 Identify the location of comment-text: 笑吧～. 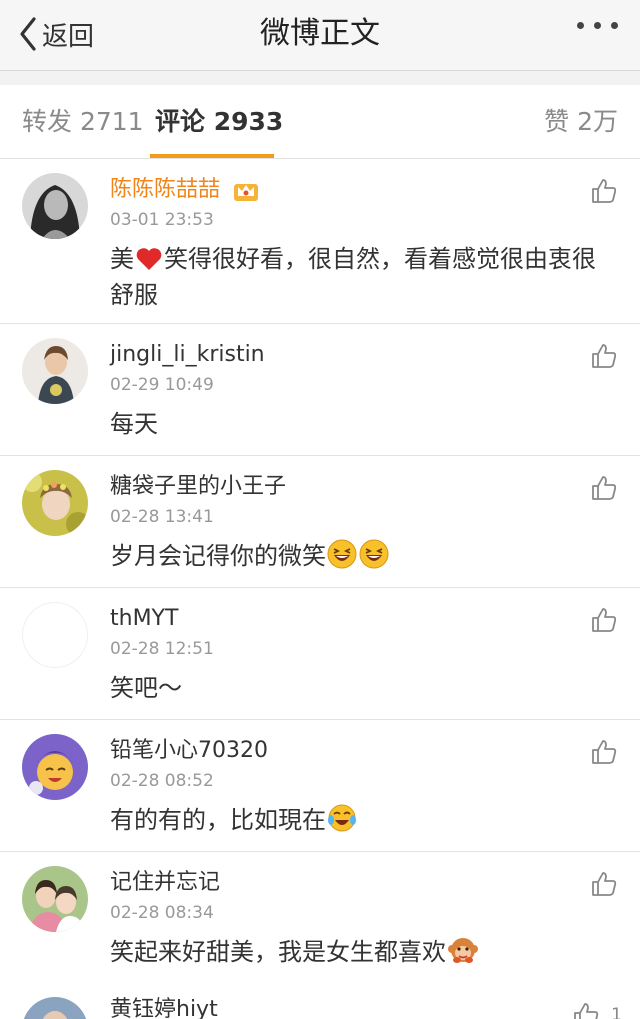
(146, 688).